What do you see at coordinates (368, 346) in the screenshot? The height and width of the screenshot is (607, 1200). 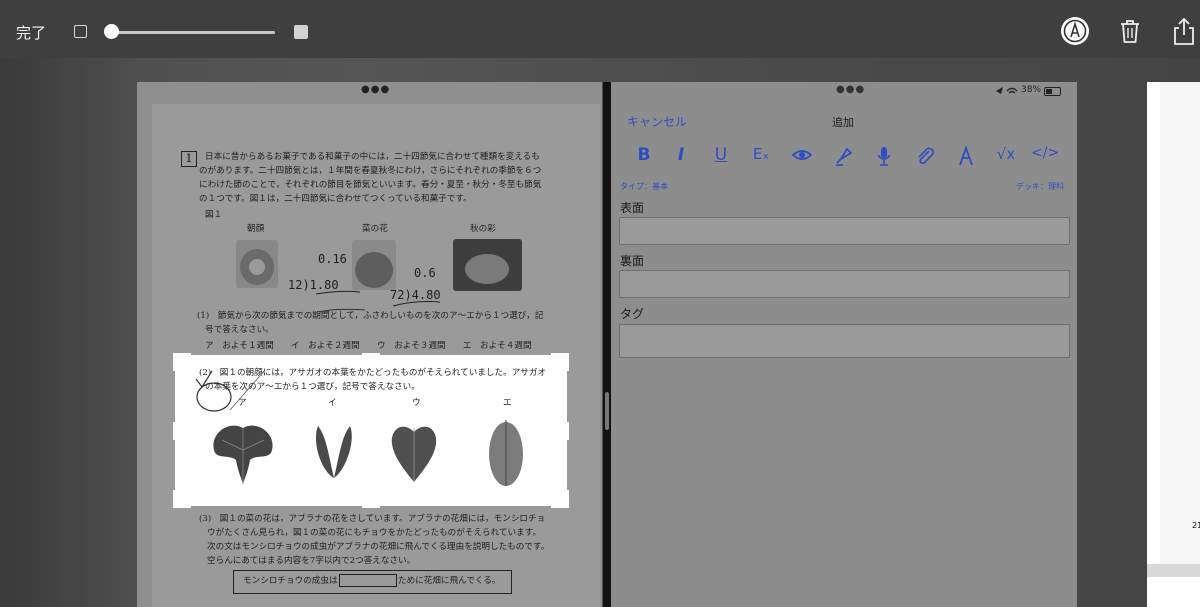 I see `q1-choices: ア およそ１週間 イ およそ２週間 ウ およそ３週間 エ およそ４週間` at bounding box center [368, 346].